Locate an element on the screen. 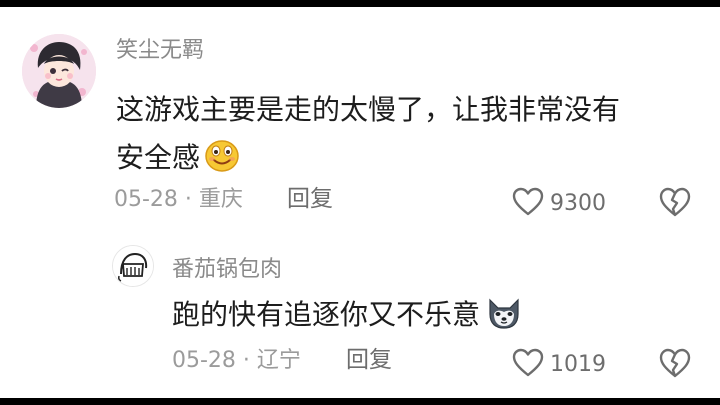 The width and height of the screenshot is (720, 405). comment-text-fragment: 安全感 is located at coordinates (158, 157).